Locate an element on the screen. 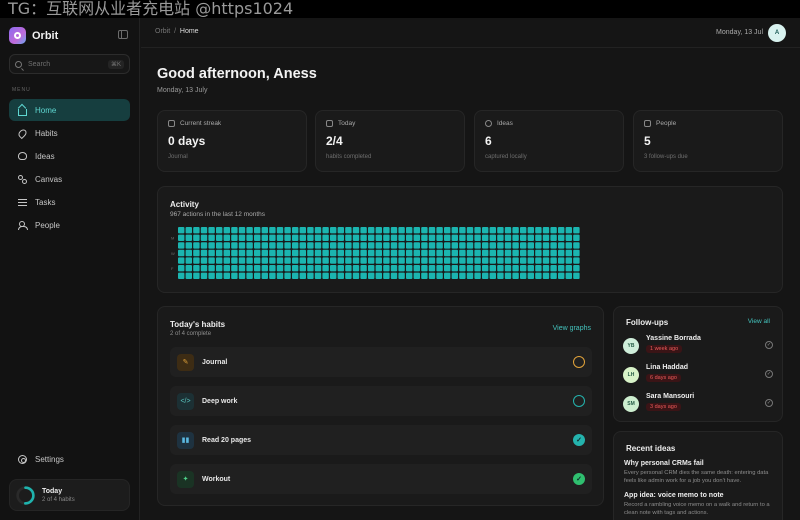 The image size is (800, 520). sidebar-item-home: Home is located at coordinates (69, 110).